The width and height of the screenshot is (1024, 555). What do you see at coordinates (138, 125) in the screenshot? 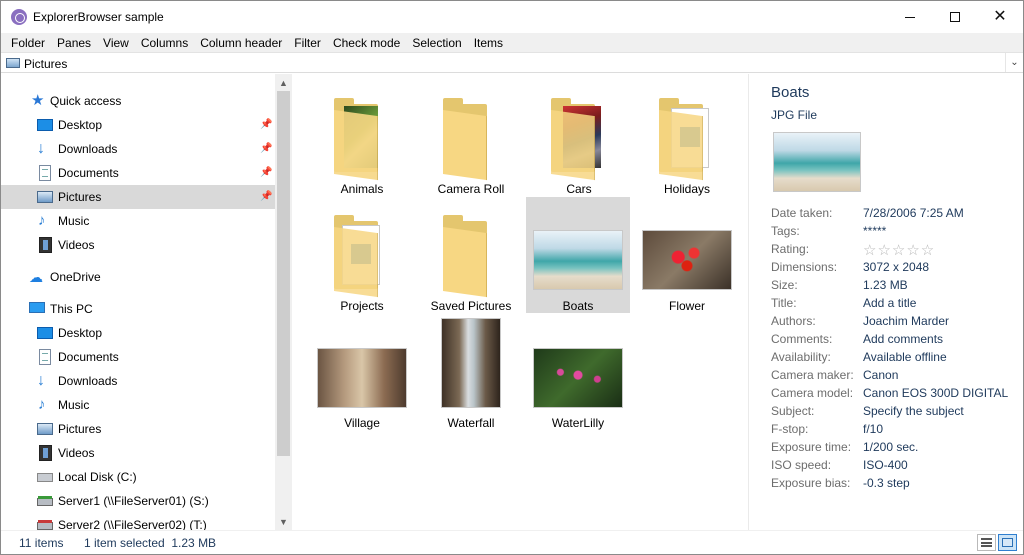
I see `nav-qa-desktop: Desktop 📌` at bounding box center [138, 125].